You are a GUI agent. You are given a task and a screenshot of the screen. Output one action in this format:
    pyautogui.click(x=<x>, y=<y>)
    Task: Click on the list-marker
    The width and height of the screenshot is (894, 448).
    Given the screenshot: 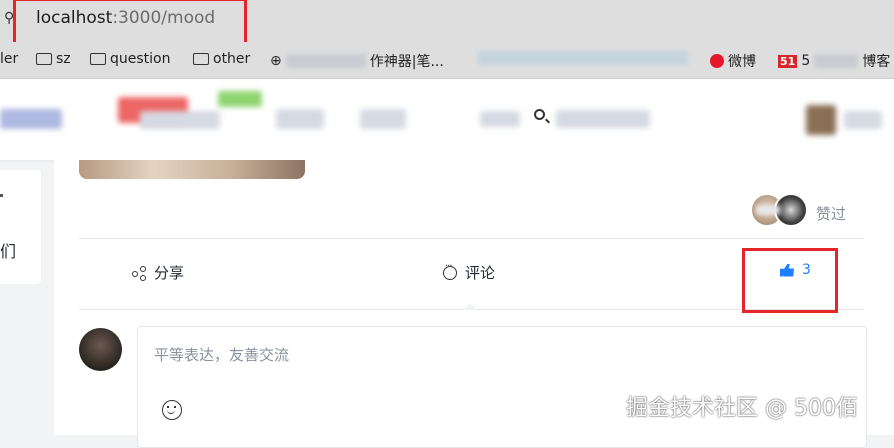 What is the action you would take?
    pyautogui.click(x=1, y=195)
    